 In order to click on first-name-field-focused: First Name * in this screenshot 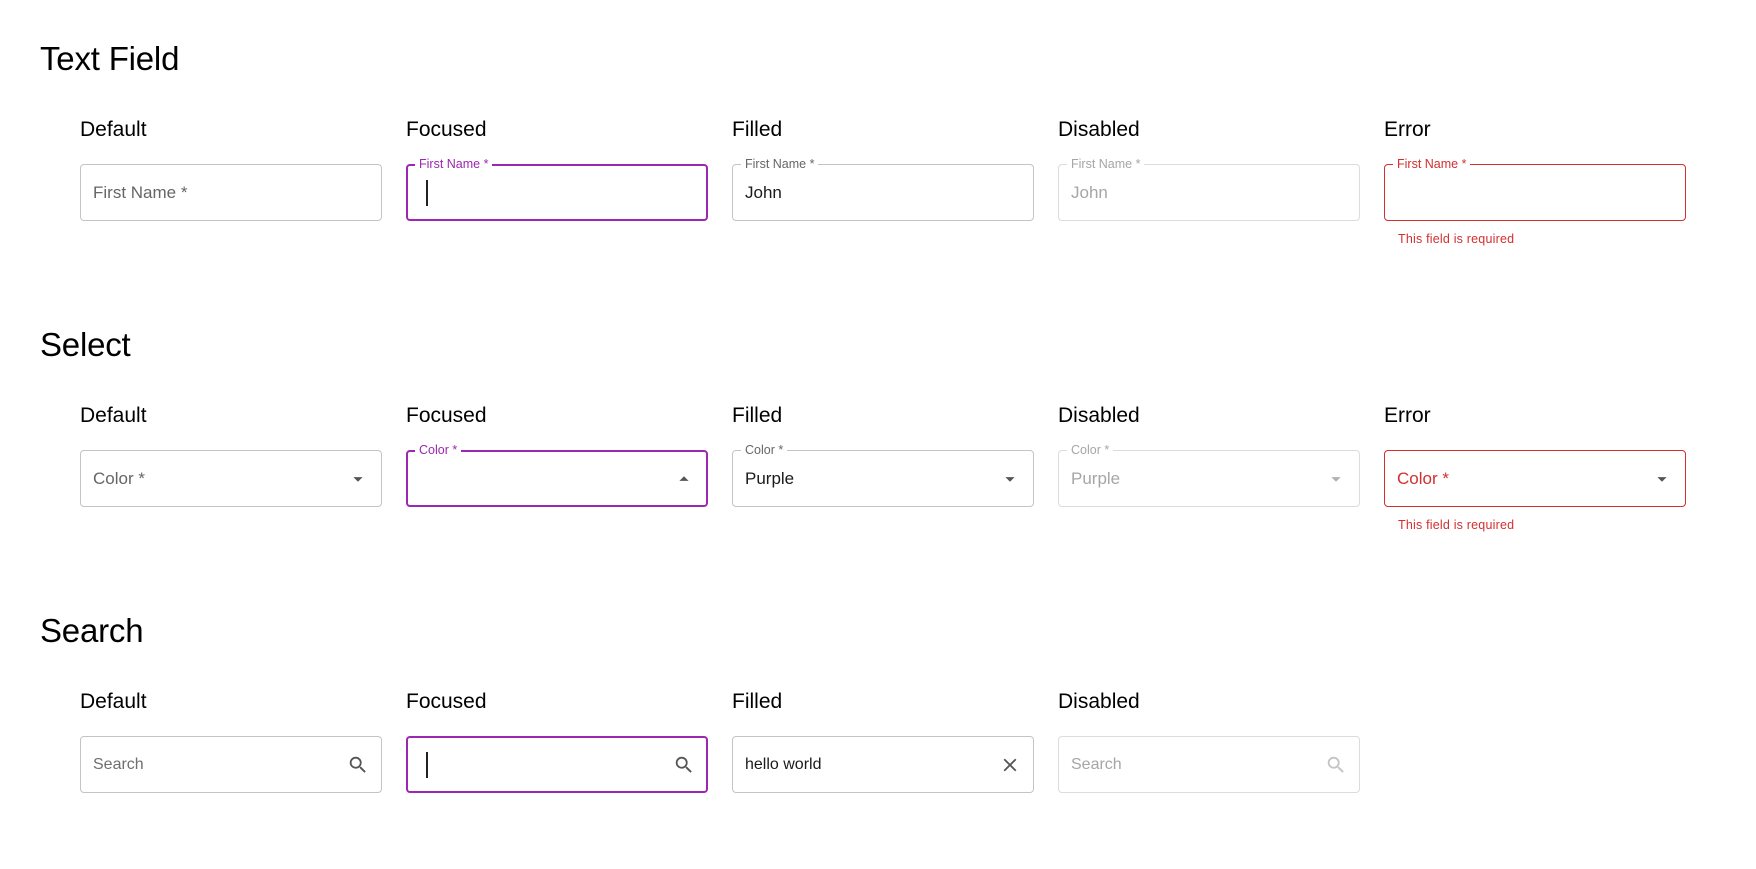, I will do `click(557, 188)`.